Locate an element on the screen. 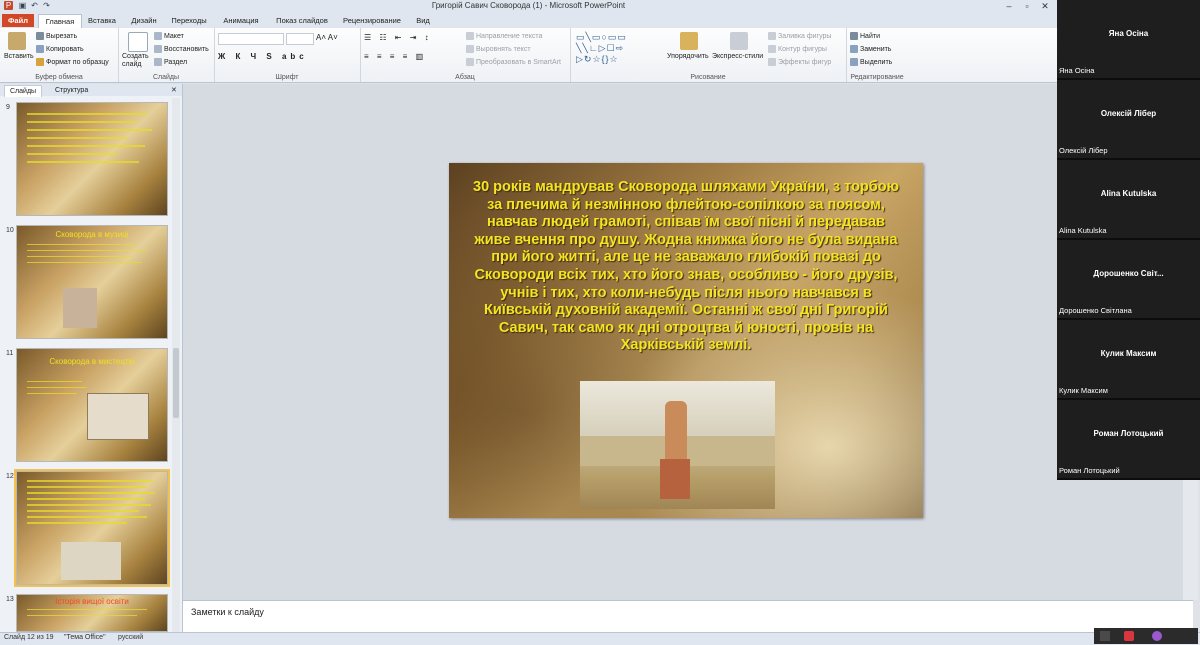 This screenshot has width=1200, height=645. list-buttons: ☰ ☷ ⇤ ⇥ ↕ is located at coordinates (398, 37).